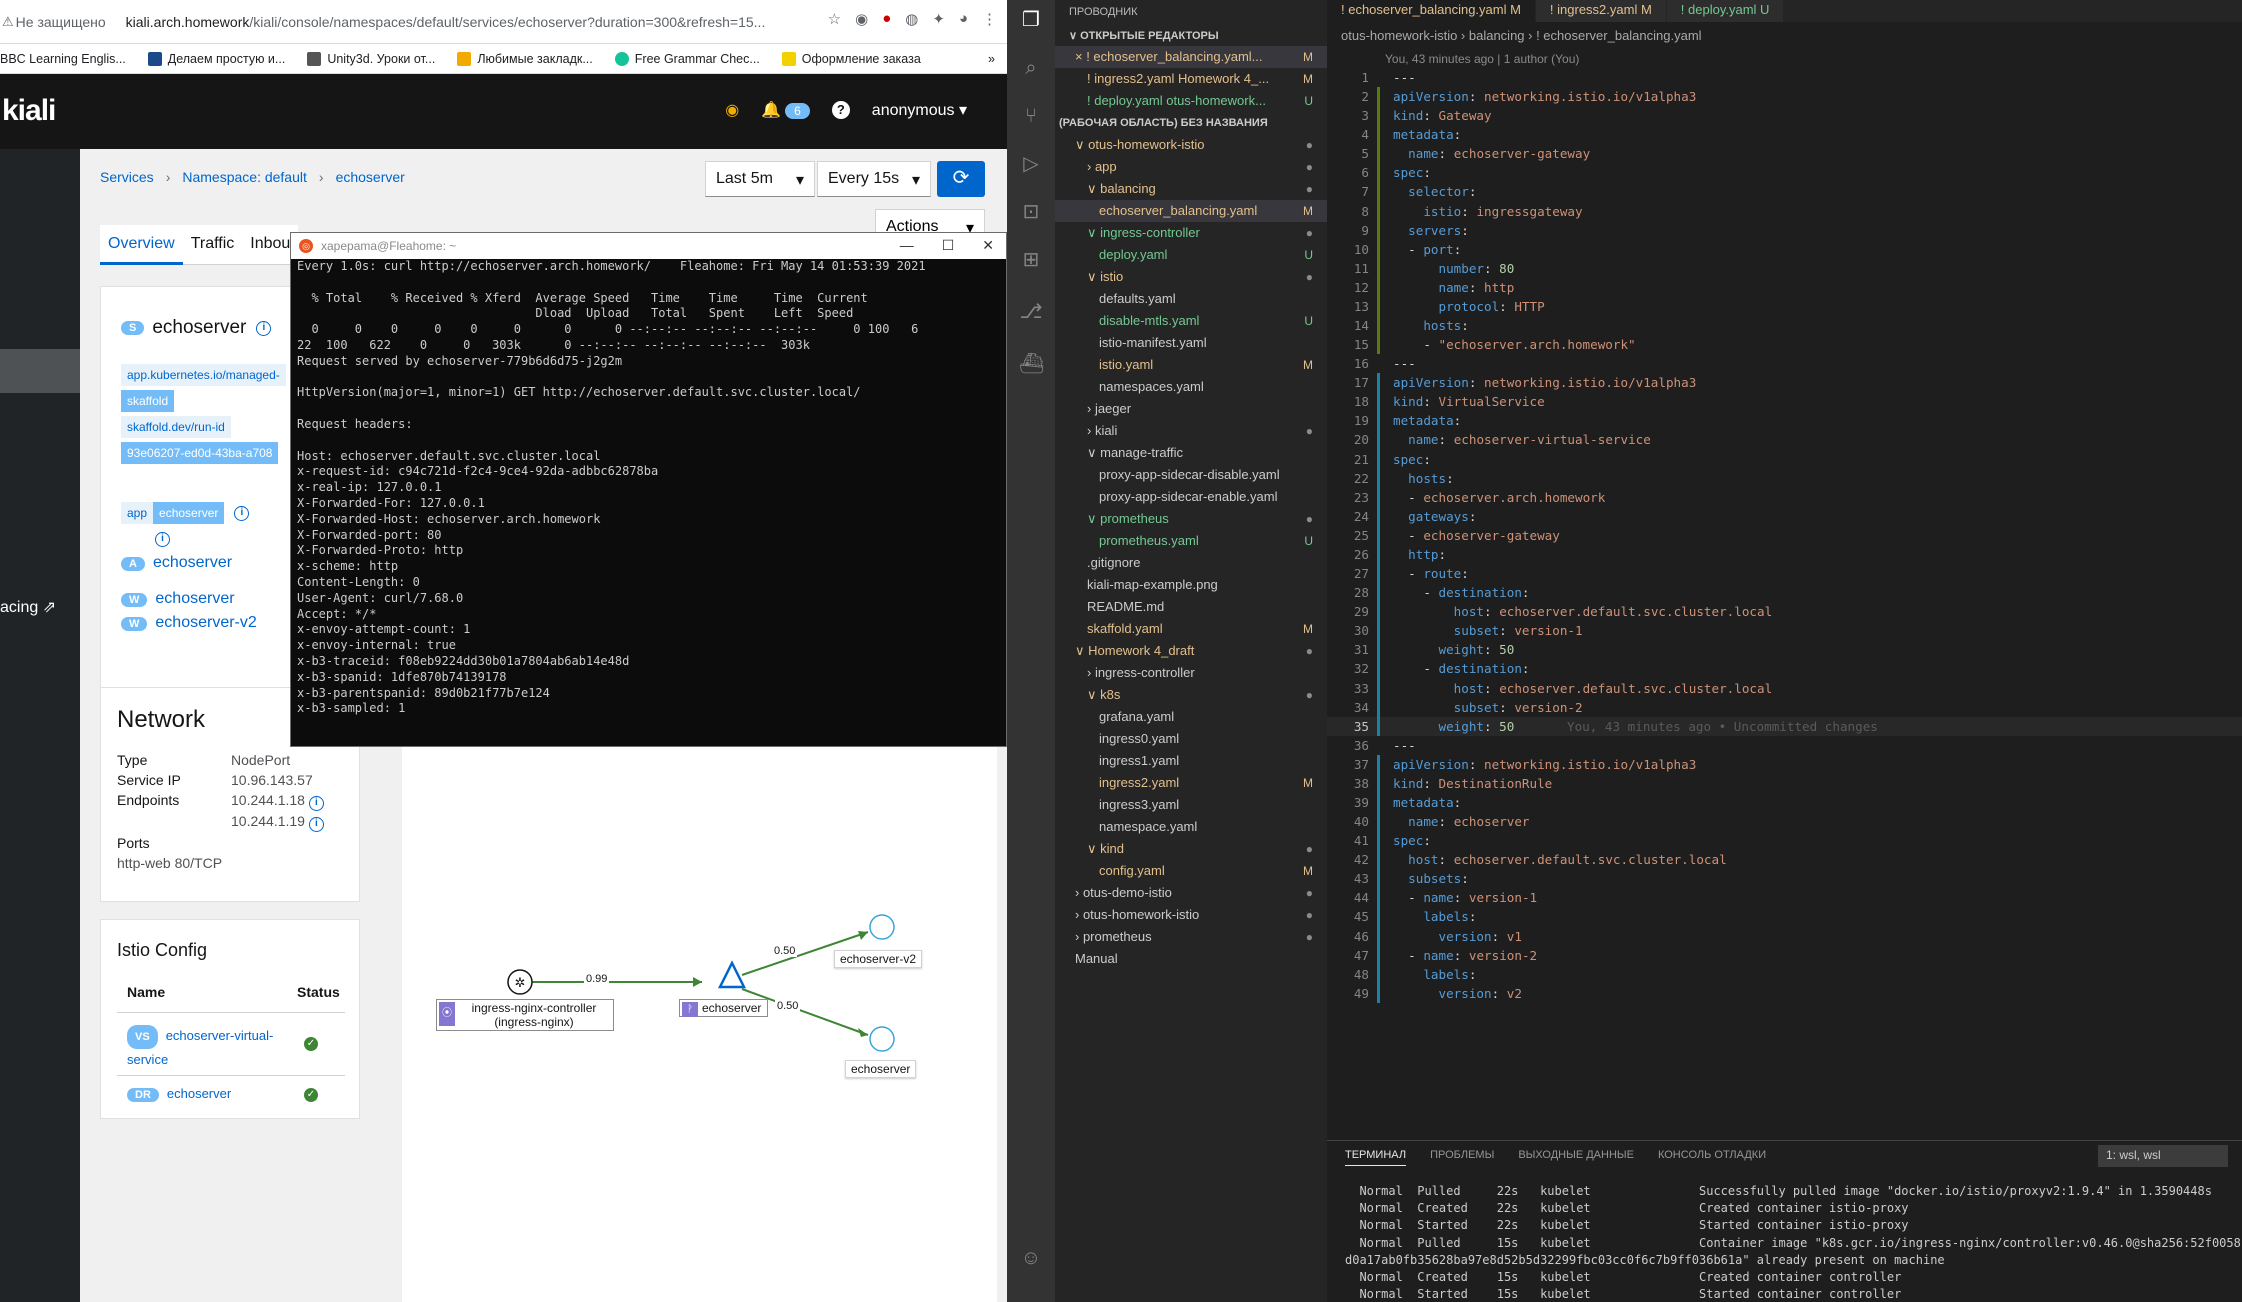 The height and width of the screenshot is (1302, 2242). What do you see at coordinates (1784, 841) in the screenshot?
I see `code-line: 41 spec:` at bounding box center [1784, 841].